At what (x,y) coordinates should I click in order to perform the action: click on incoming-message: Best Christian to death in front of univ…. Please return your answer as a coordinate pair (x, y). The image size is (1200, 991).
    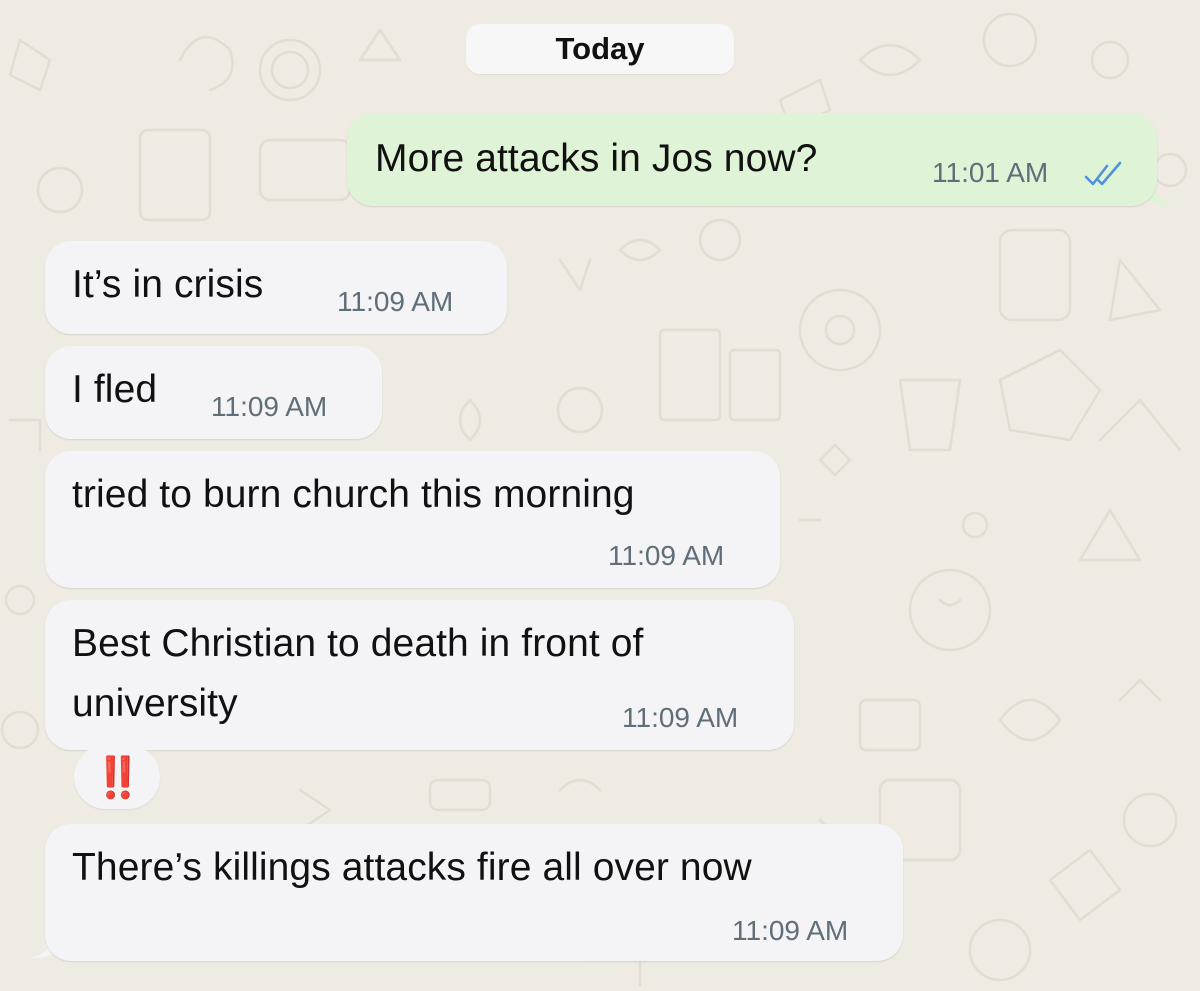
    Looking at the image, I should click on (419, 675).